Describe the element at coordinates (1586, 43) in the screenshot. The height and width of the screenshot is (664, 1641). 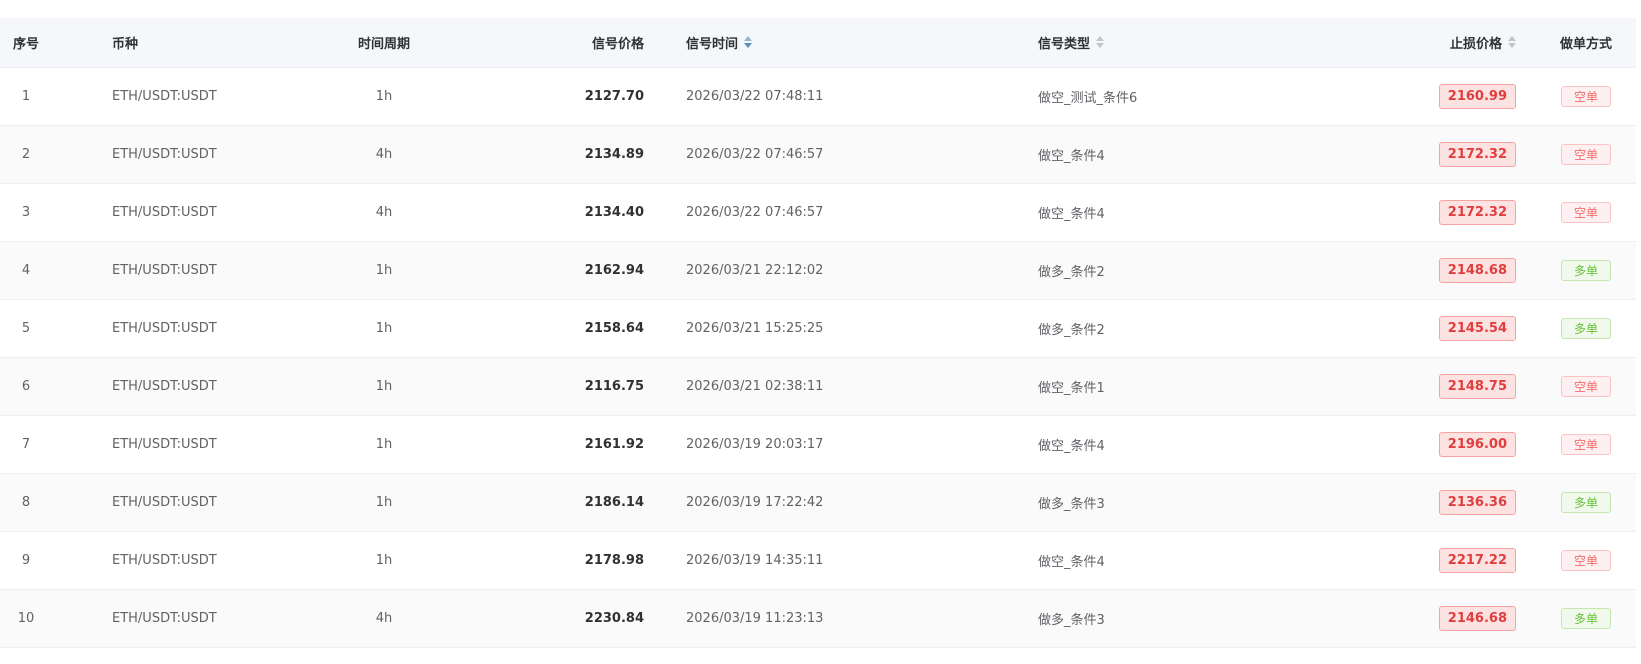
I see `column-header-side: 做单方式` at that location.